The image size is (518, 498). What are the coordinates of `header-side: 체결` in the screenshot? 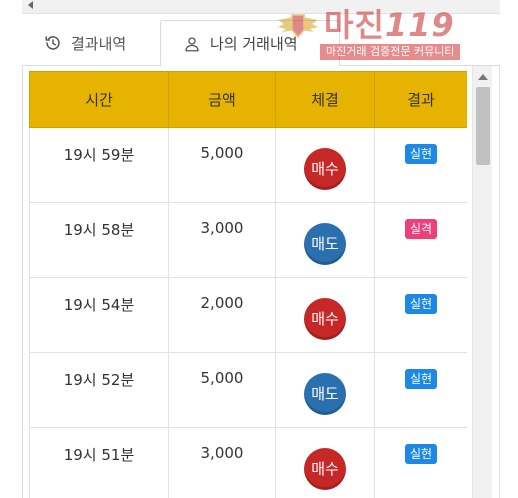 It's located at (325, 99).